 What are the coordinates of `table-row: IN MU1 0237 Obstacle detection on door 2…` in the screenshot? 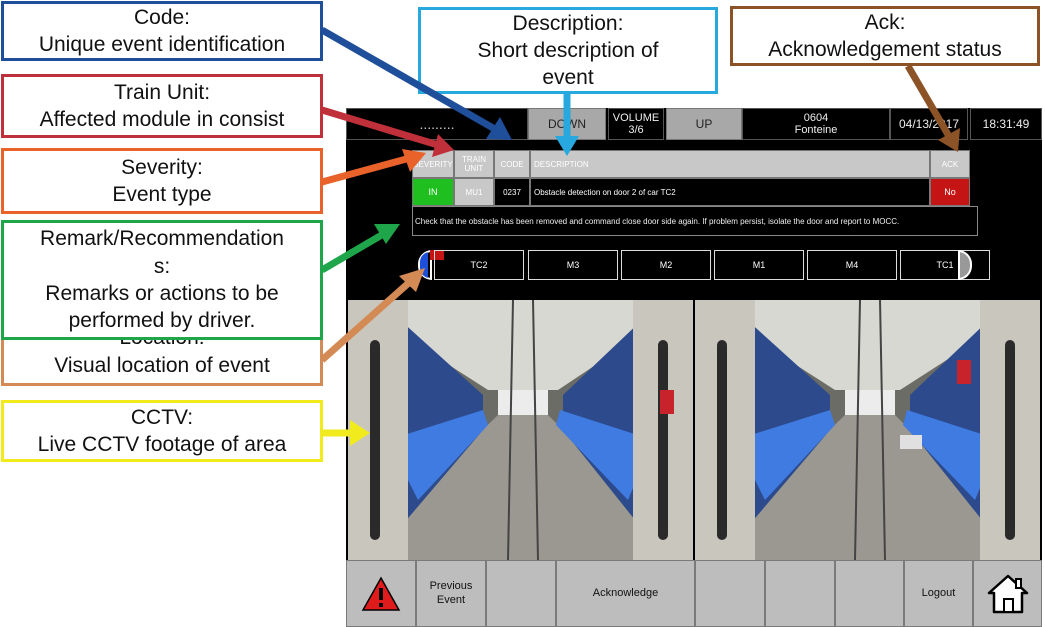 It's located at (691, 192).